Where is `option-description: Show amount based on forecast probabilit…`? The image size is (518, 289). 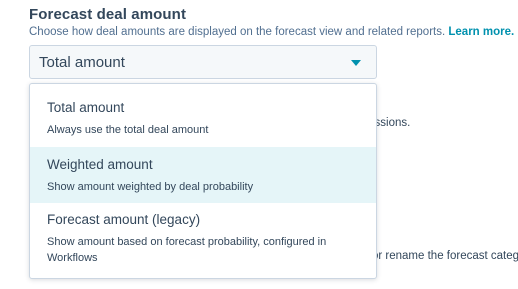 option-description: Show amount based on forecast probabilit… is located at coordinates (187, 250).